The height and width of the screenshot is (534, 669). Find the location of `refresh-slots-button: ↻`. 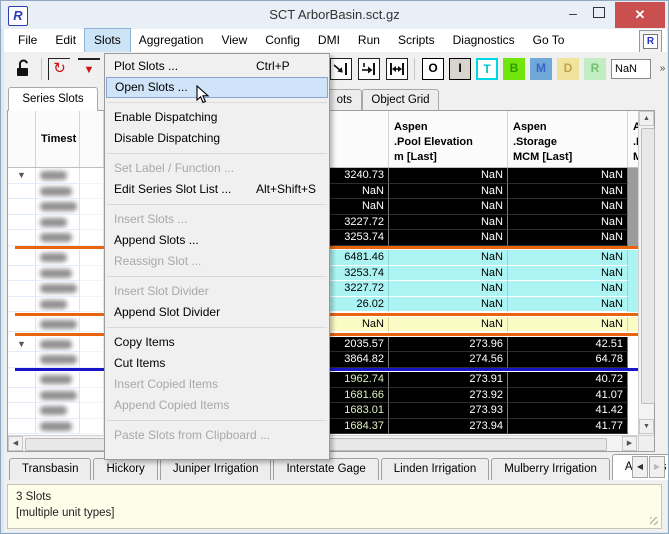

refresh-slots-button: ↻ is located at coordinates (59, 69).